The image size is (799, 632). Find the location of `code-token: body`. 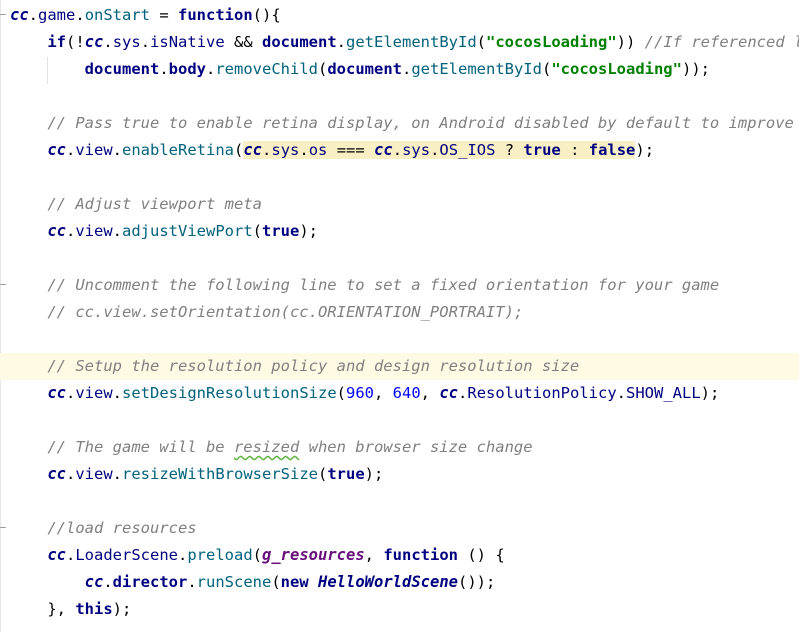

code-token: body is located at coordinates (187, 69).